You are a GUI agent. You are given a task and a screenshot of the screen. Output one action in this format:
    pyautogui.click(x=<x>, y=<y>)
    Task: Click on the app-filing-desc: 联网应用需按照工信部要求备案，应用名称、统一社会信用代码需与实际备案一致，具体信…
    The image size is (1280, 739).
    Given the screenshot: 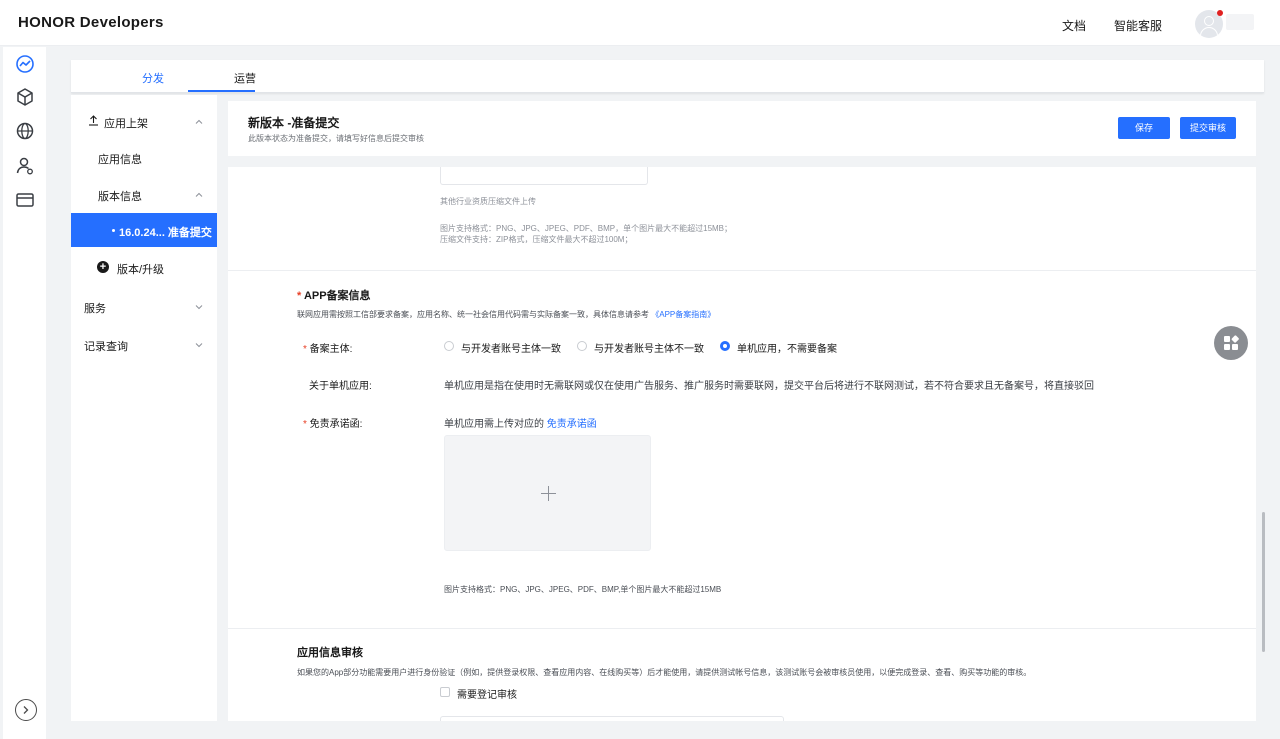 What is the action you would take?
    pyautogui.click(x=506, y=314)
    